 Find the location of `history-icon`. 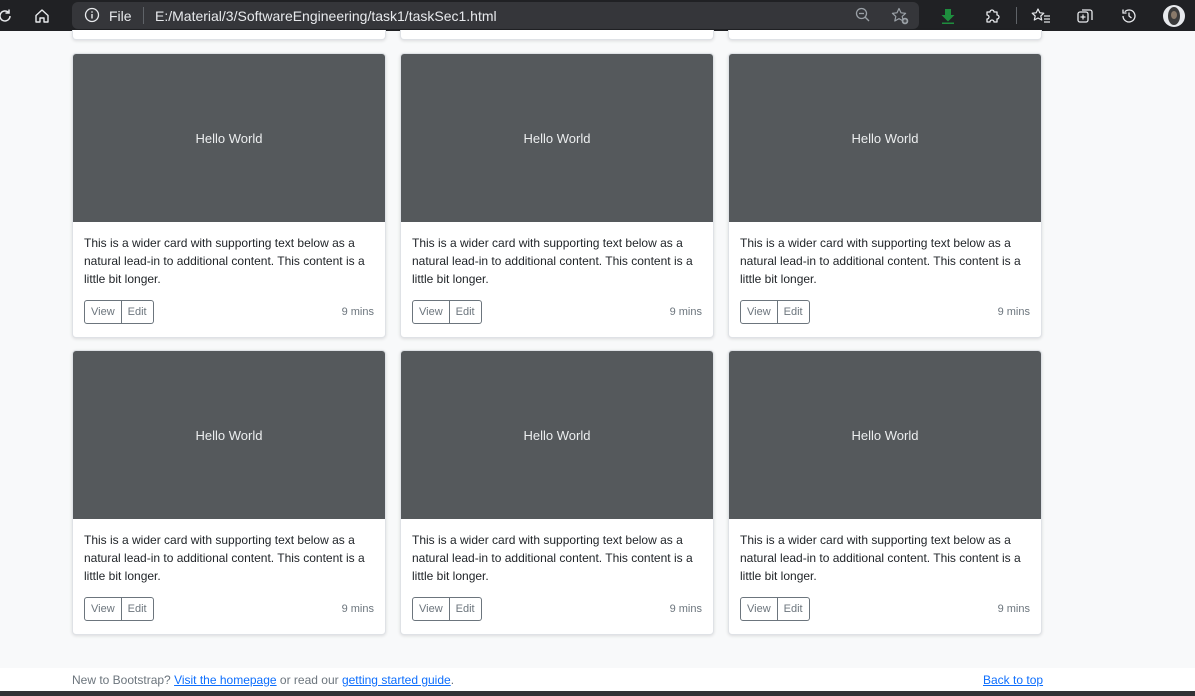

history-icon is located at coordinates (1129, 15).